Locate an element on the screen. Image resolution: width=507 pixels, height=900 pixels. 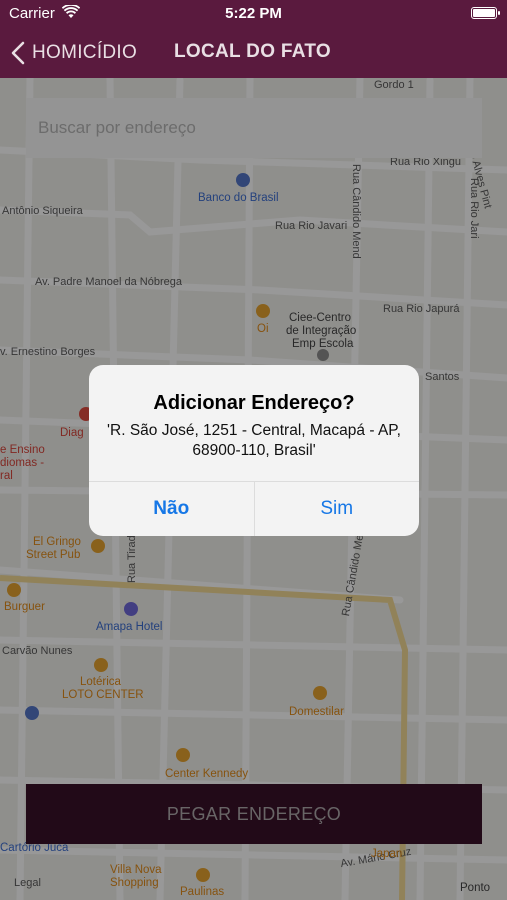
status-bar: Carrier 5:22 PM is located at coordinates (253, 14).